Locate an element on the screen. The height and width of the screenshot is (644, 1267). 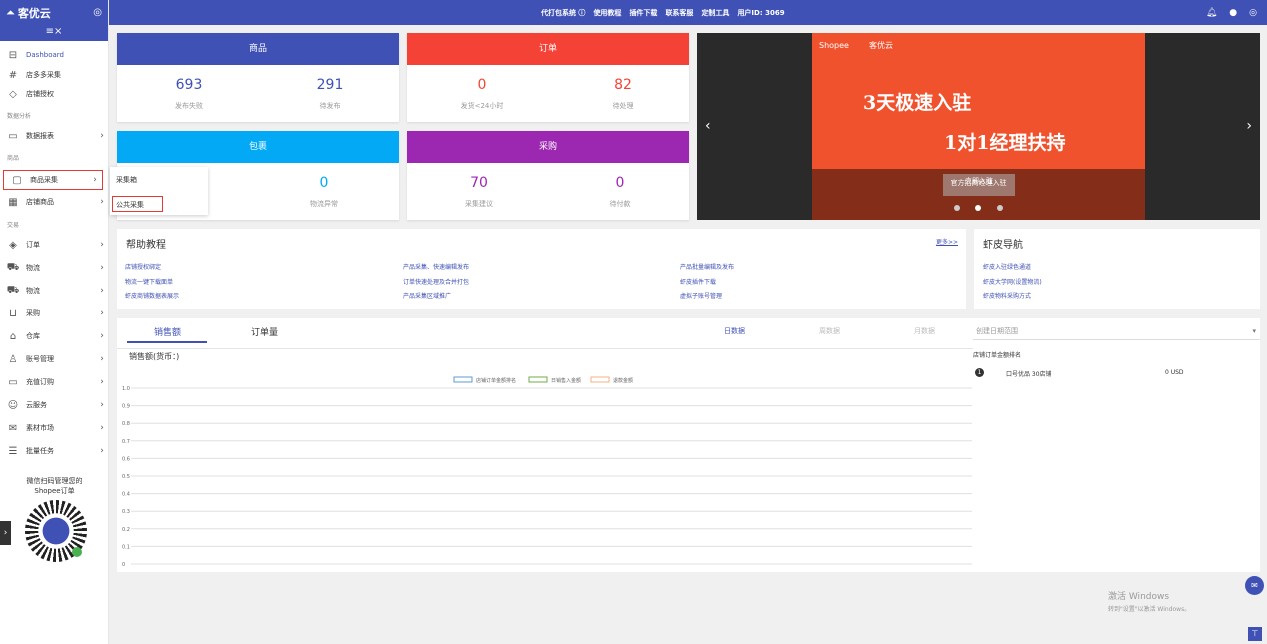
help-title: 帮助教程 is located at coordinates (146, 245).